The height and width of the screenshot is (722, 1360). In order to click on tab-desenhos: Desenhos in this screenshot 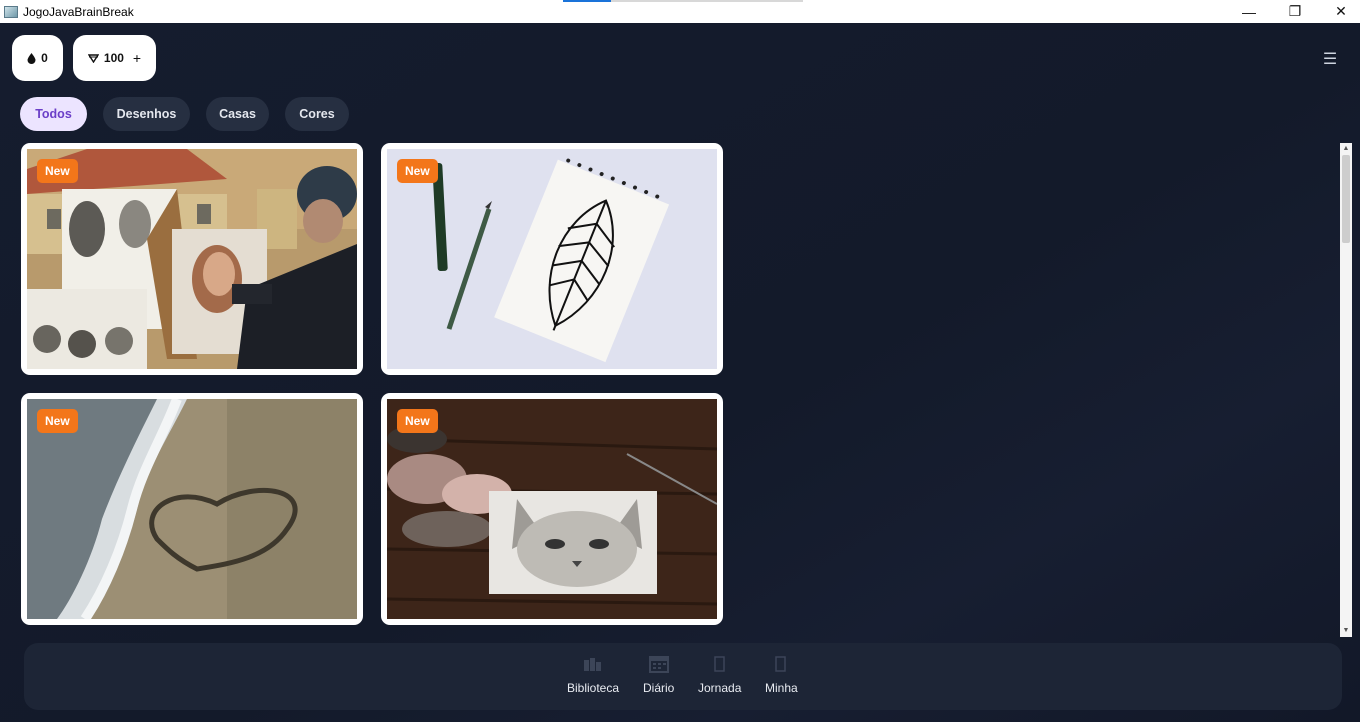, I will do `click(146, 114)`.